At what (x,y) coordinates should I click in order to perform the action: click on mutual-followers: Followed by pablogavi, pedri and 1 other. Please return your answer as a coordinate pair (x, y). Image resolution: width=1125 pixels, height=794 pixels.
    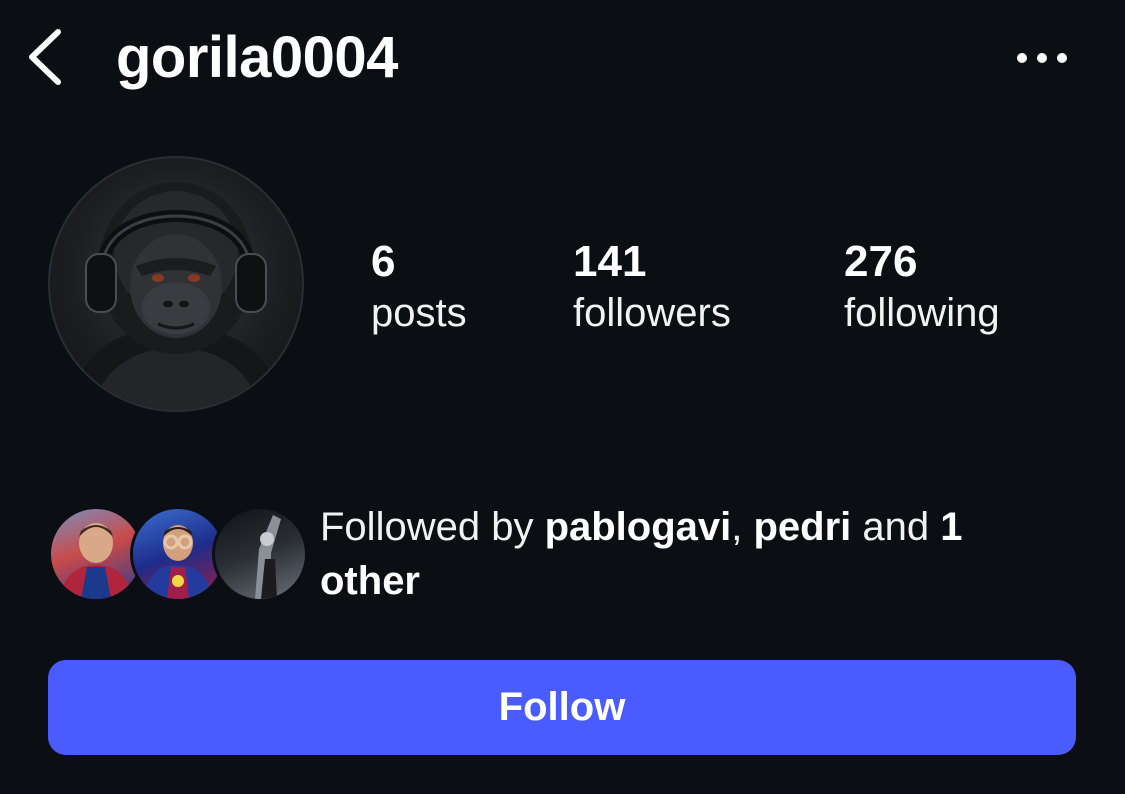
    Looking at the image, I should click on (563, 555).